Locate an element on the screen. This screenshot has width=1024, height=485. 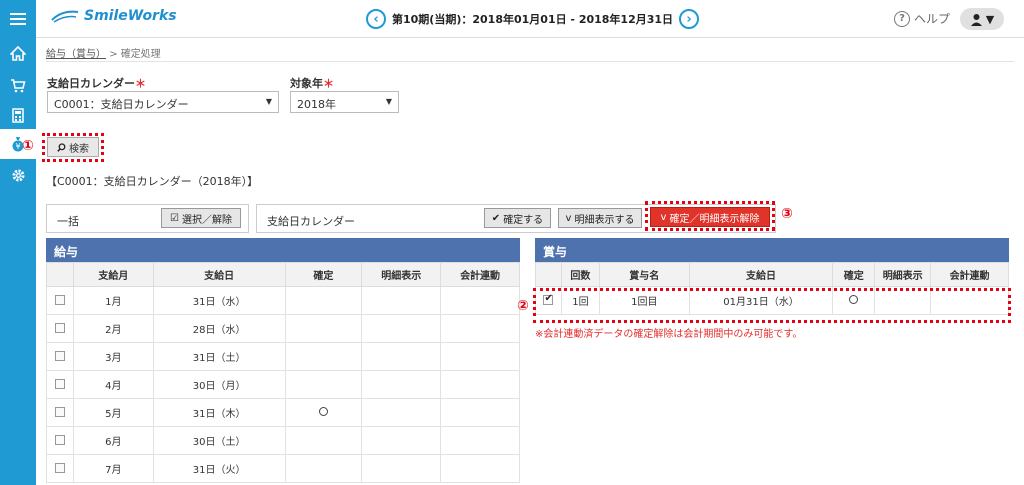
unconfirm-button: v 確定／明細表示解除 is located at coordinates (710, 217).